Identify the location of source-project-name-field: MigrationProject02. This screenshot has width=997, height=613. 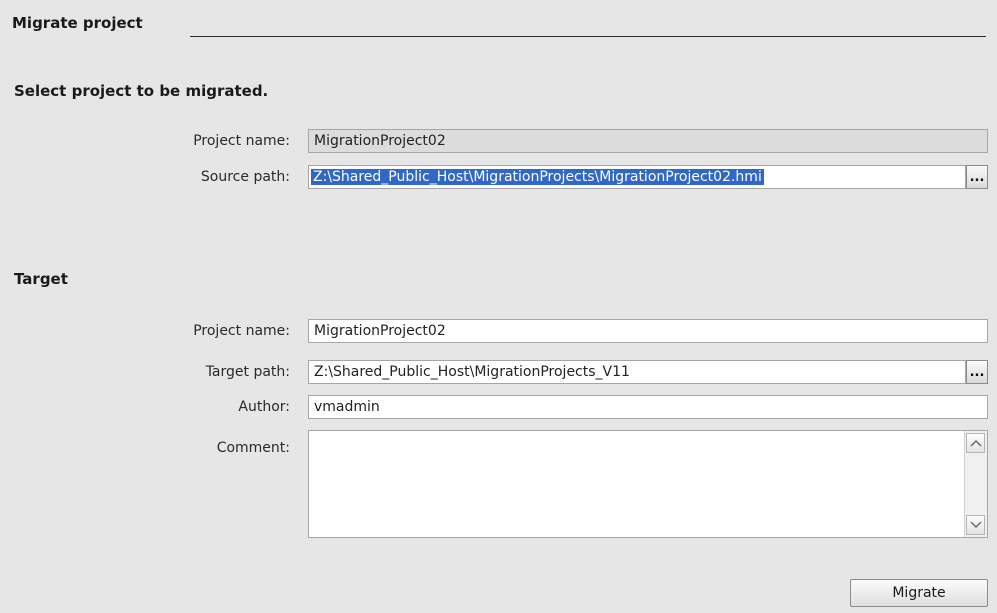
(648, 141).